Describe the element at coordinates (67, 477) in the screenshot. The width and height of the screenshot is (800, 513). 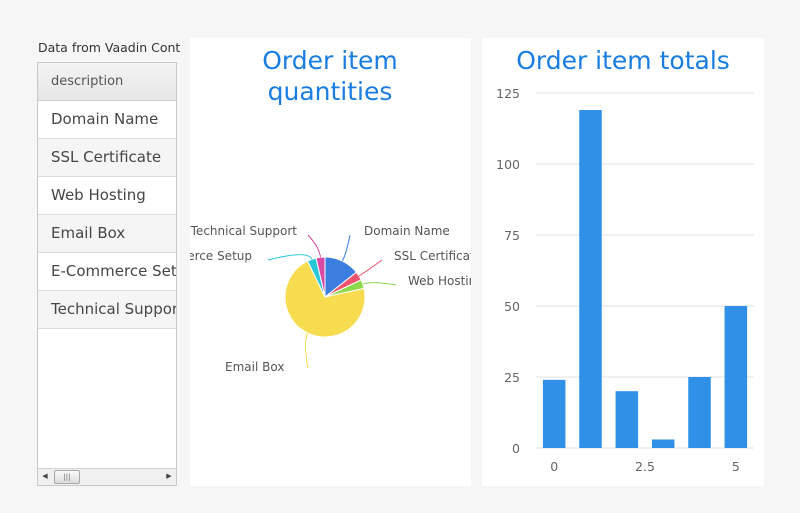
I see `scrollbar-thumb: |||` at that location.